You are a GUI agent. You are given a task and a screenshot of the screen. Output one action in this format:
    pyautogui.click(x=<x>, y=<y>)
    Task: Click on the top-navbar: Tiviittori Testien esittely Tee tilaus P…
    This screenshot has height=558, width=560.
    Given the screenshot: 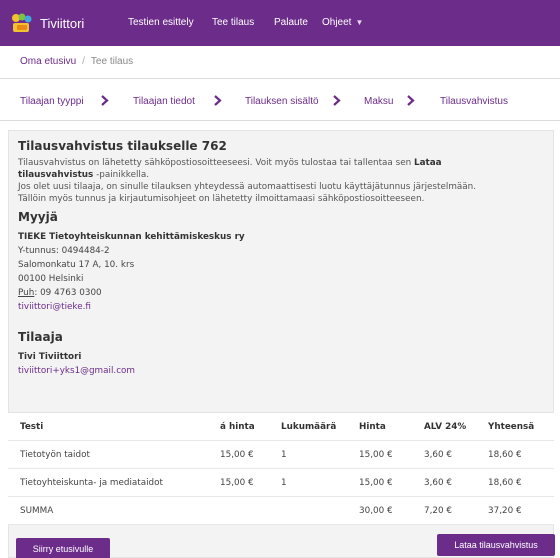 What is the action you would take?
    pyautogui.click(x=280, y=23)
    